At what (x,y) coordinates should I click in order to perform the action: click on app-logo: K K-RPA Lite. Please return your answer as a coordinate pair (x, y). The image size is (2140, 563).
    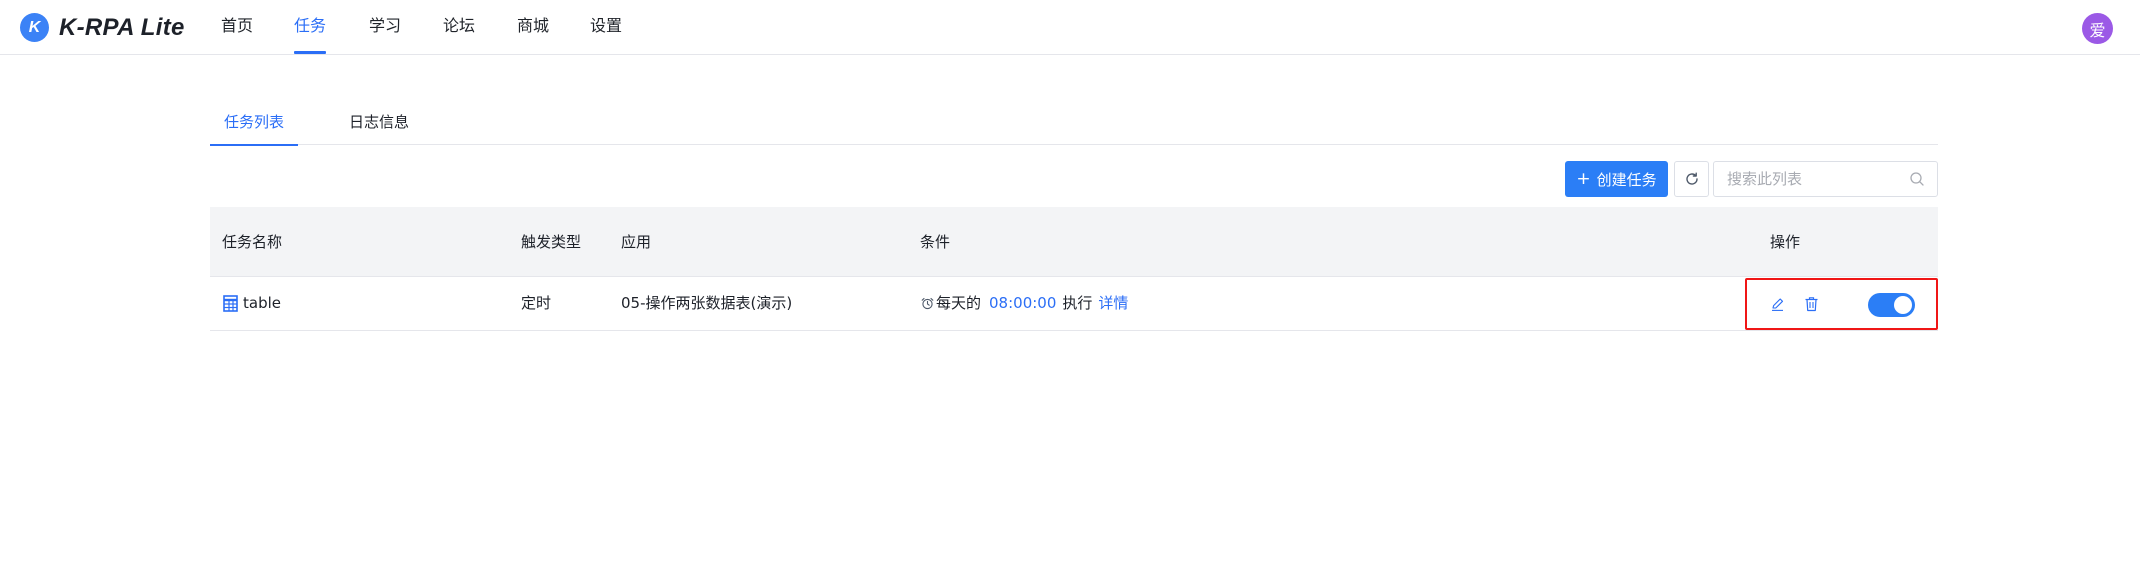
    Looking at the image, I should click on (102, 27).